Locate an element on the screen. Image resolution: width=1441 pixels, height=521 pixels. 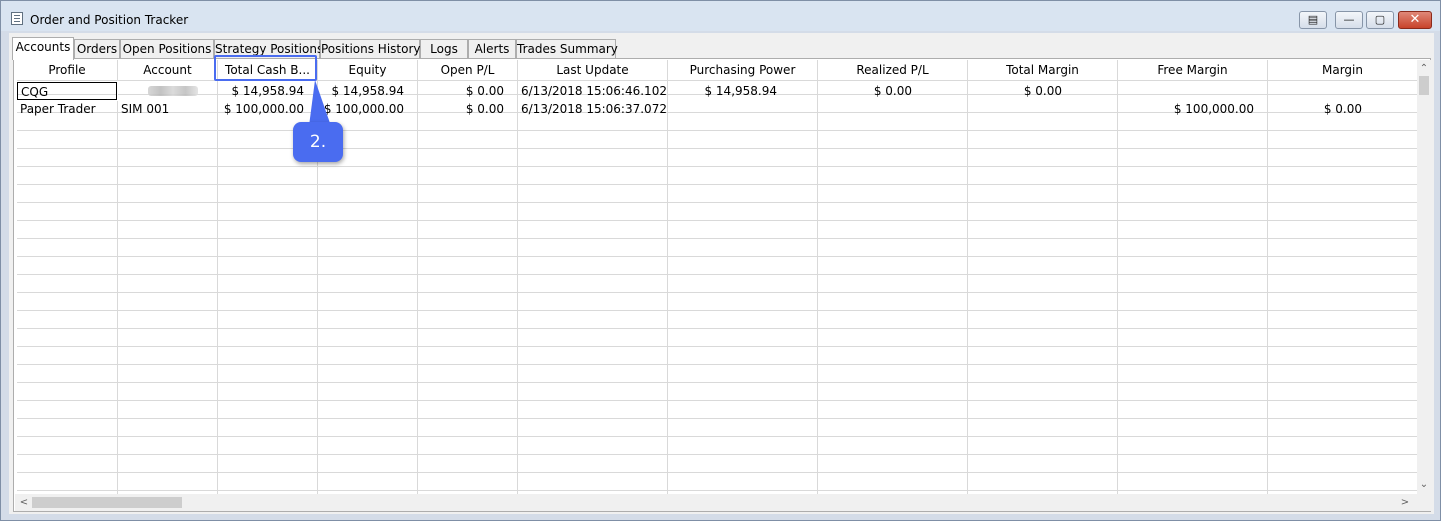
header-open-pl: Open P/L is located at coordinates (467, 70).